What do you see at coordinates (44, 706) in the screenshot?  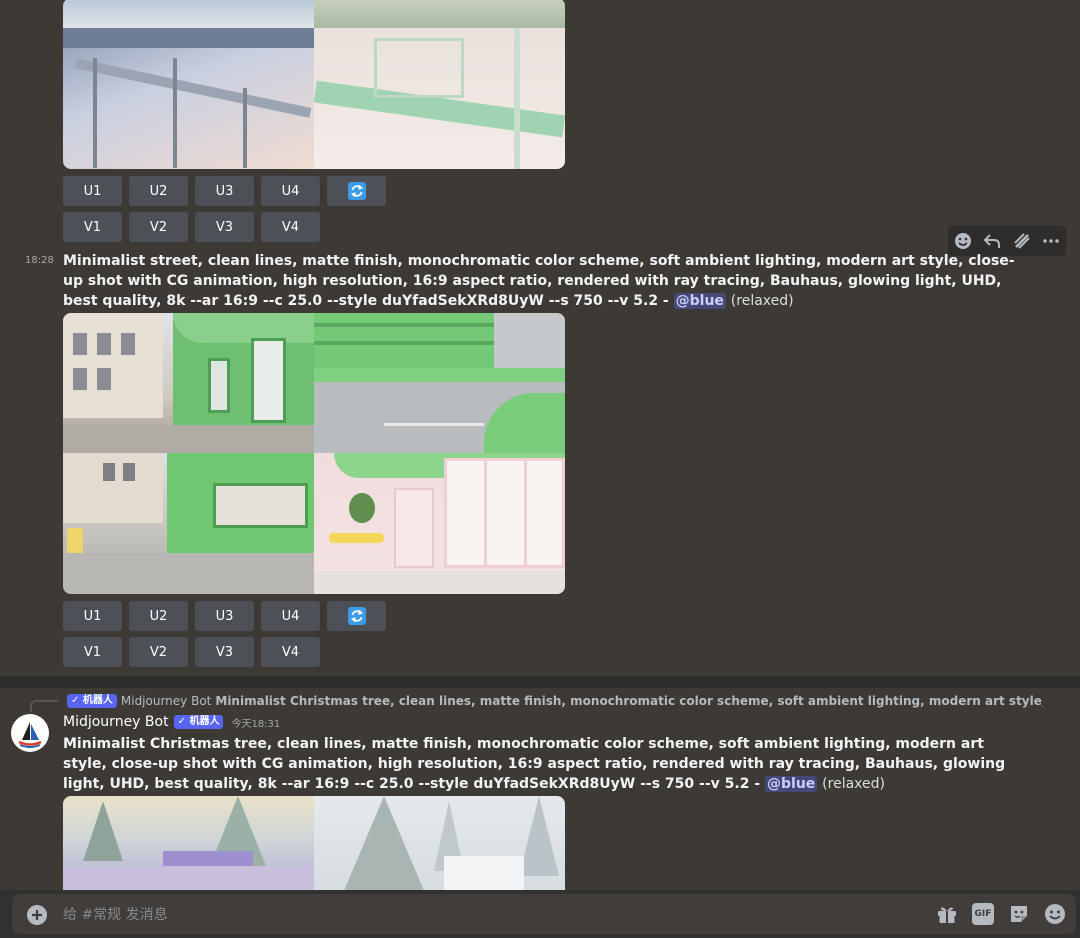 I see `reply-connector` at bounding box center [44, 706].